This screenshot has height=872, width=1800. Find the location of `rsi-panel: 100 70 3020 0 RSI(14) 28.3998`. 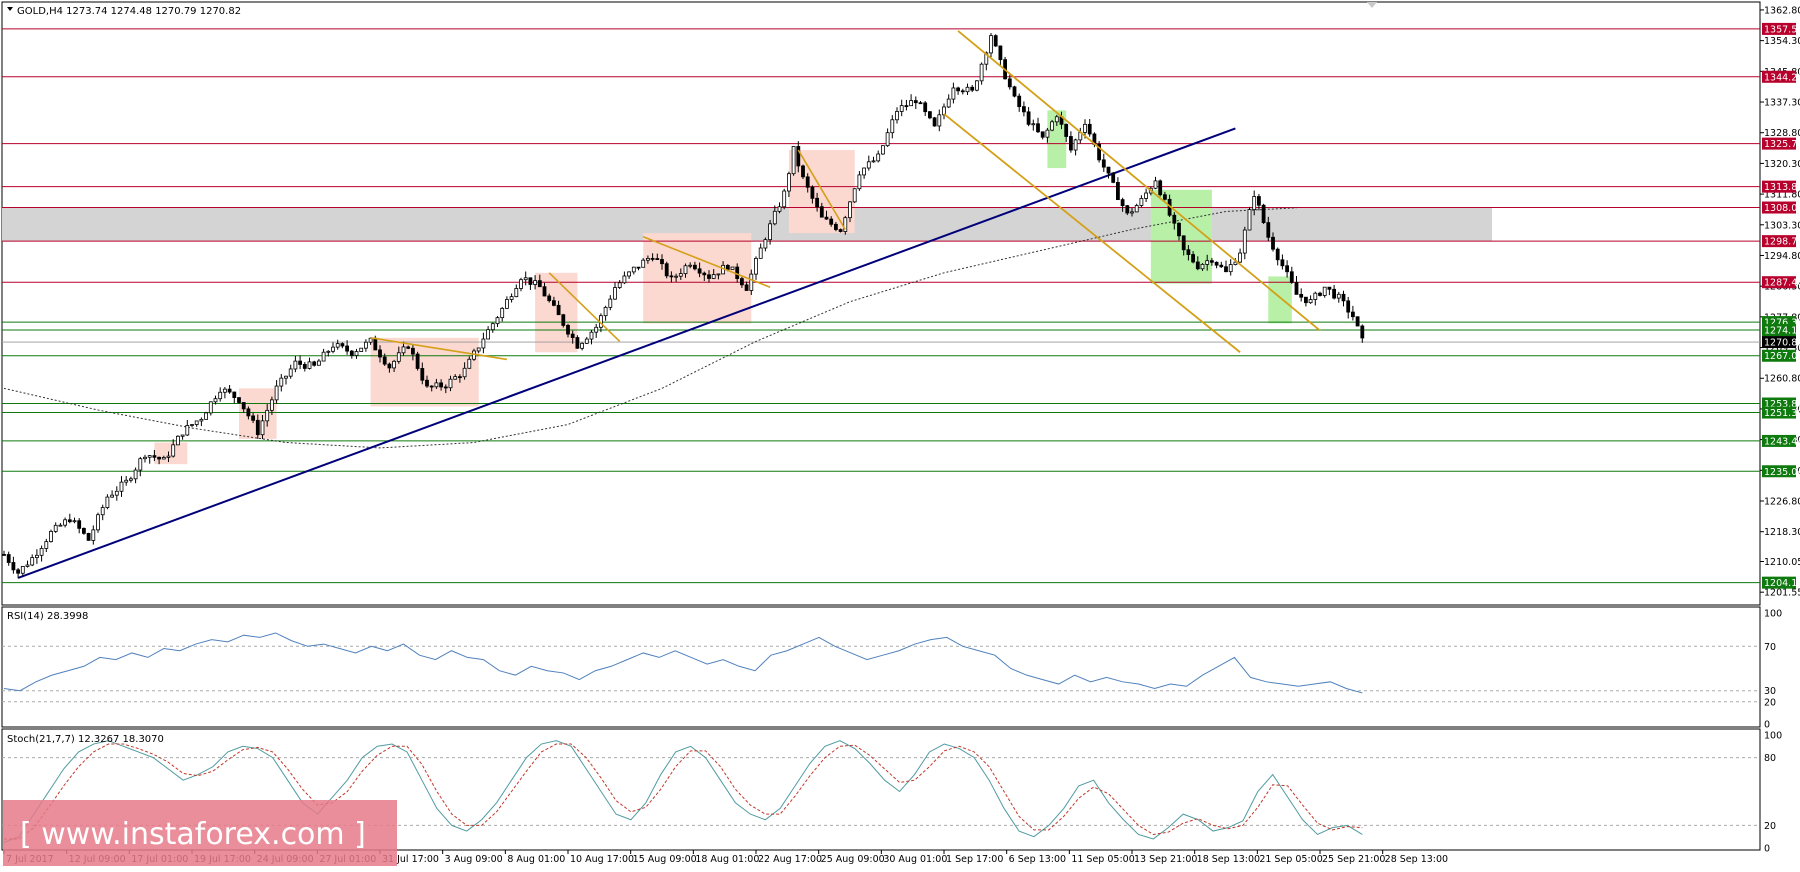

rsi-panel: 100 70 3020 0 RSI(14) 28.3998 is located at coordinates (891, 668).